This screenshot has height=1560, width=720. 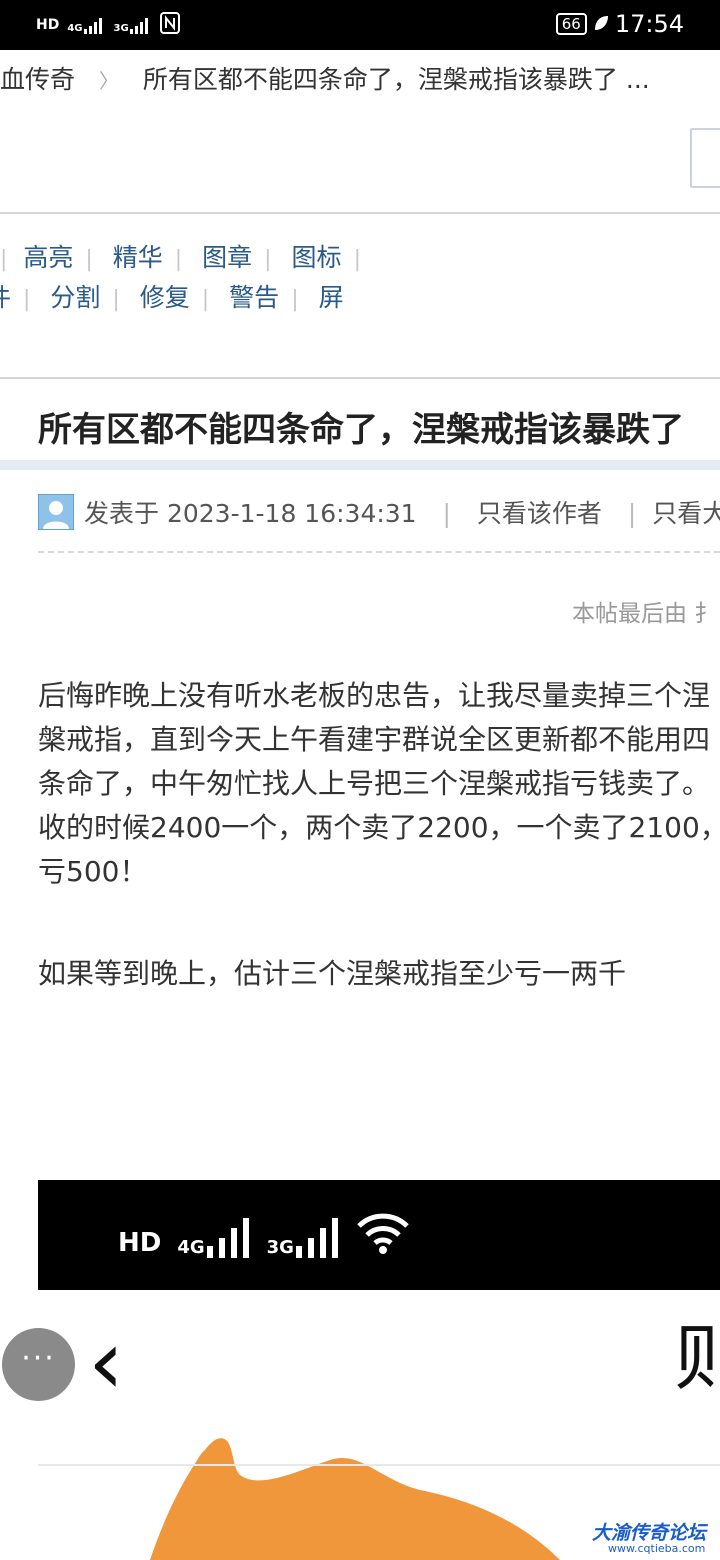 I want to click on posted-time: 2023-1-18 16:34:31, so click(x=291, y=513).